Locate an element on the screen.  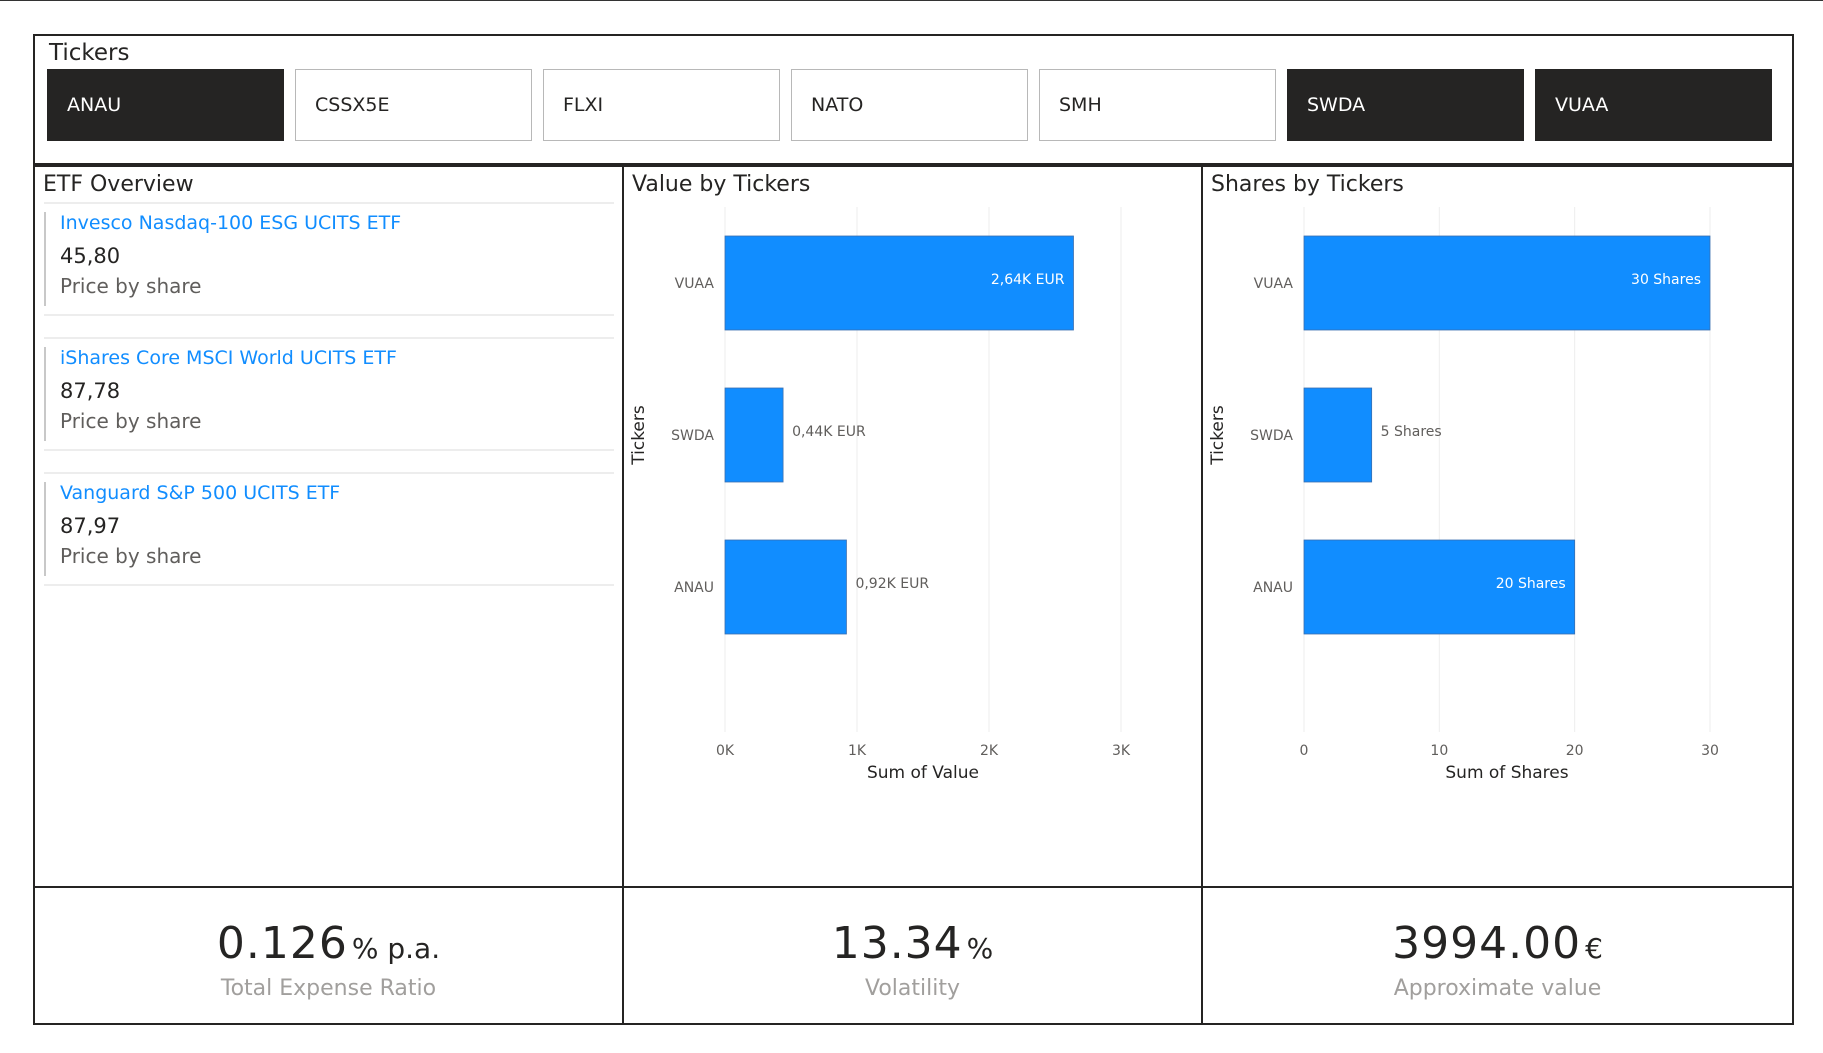
ticker-label: FLXI is located at coordinates (583, 105).